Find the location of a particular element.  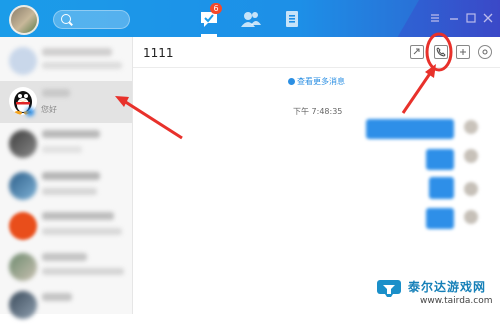

tab-apps is located at coordinates (292, 19).